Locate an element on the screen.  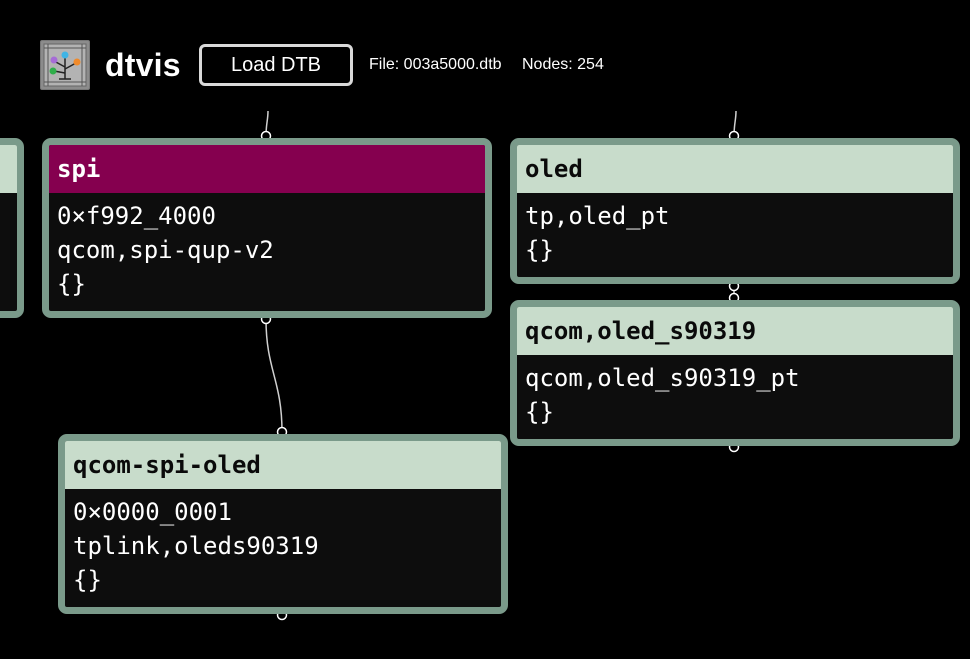
node-prop-compatible: qcom,oled_s90319_pt is located at coordinates (662, 378).